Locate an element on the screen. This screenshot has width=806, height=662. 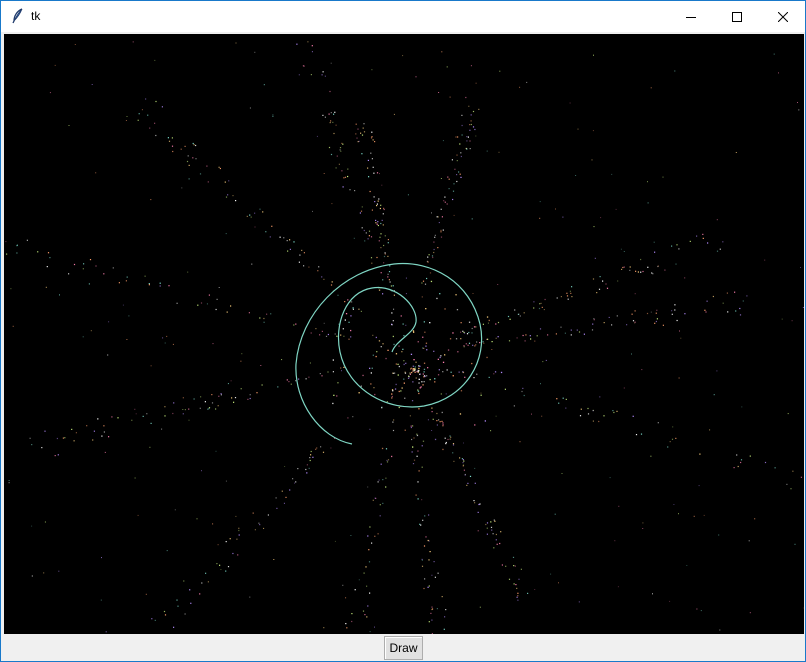
spiral-curve is located at coordinates (389, 353).